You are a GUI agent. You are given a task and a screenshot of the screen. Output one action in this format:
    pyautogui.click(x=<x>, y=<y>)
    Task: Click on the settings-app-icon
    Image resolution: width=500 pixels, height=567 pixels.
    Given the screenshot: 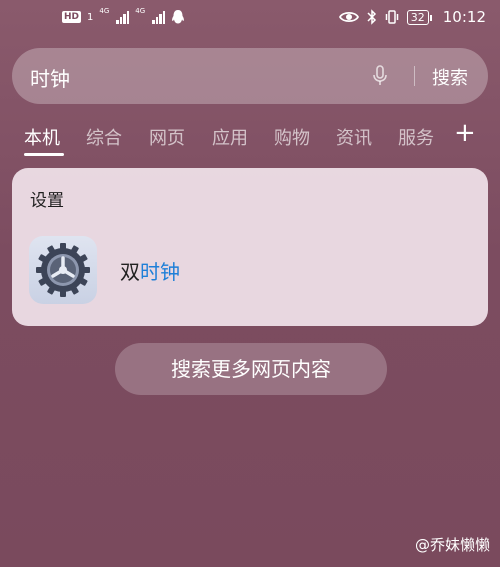 What is the action you would take?
    pyautogui.click(x=63, y=270)
    